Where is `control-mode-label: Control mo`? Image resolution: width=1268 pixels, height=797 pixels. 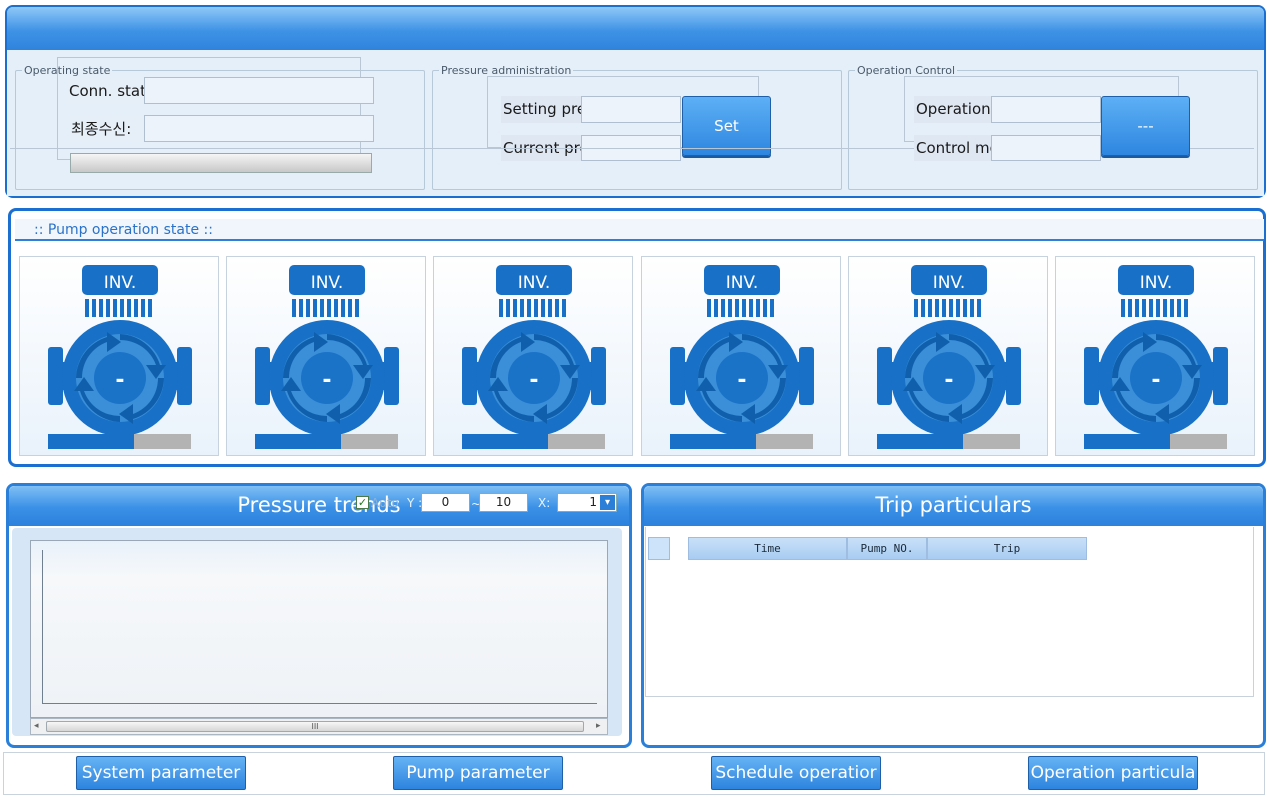
control-mode-label: Control mo is located at coordinates (952, 148).